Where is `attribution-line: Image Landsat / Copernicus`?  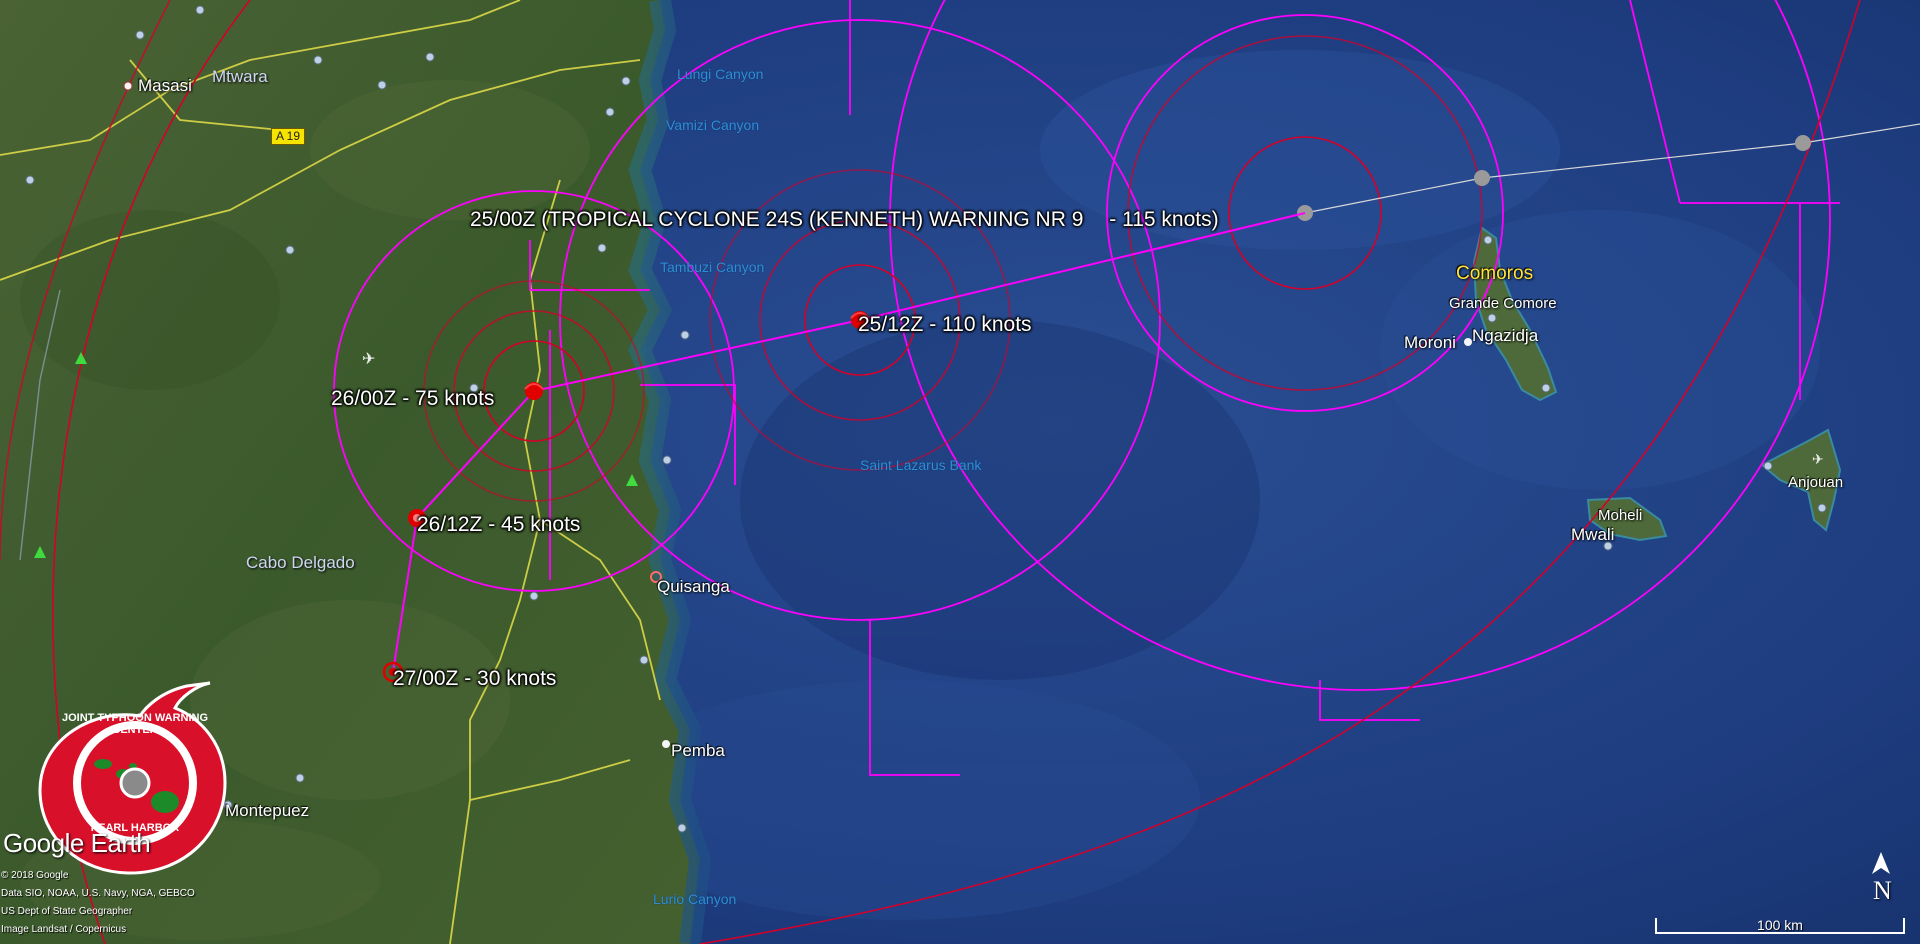
attribution-line: Image Landsat / Copernicus is located at coordinates (64, 929).